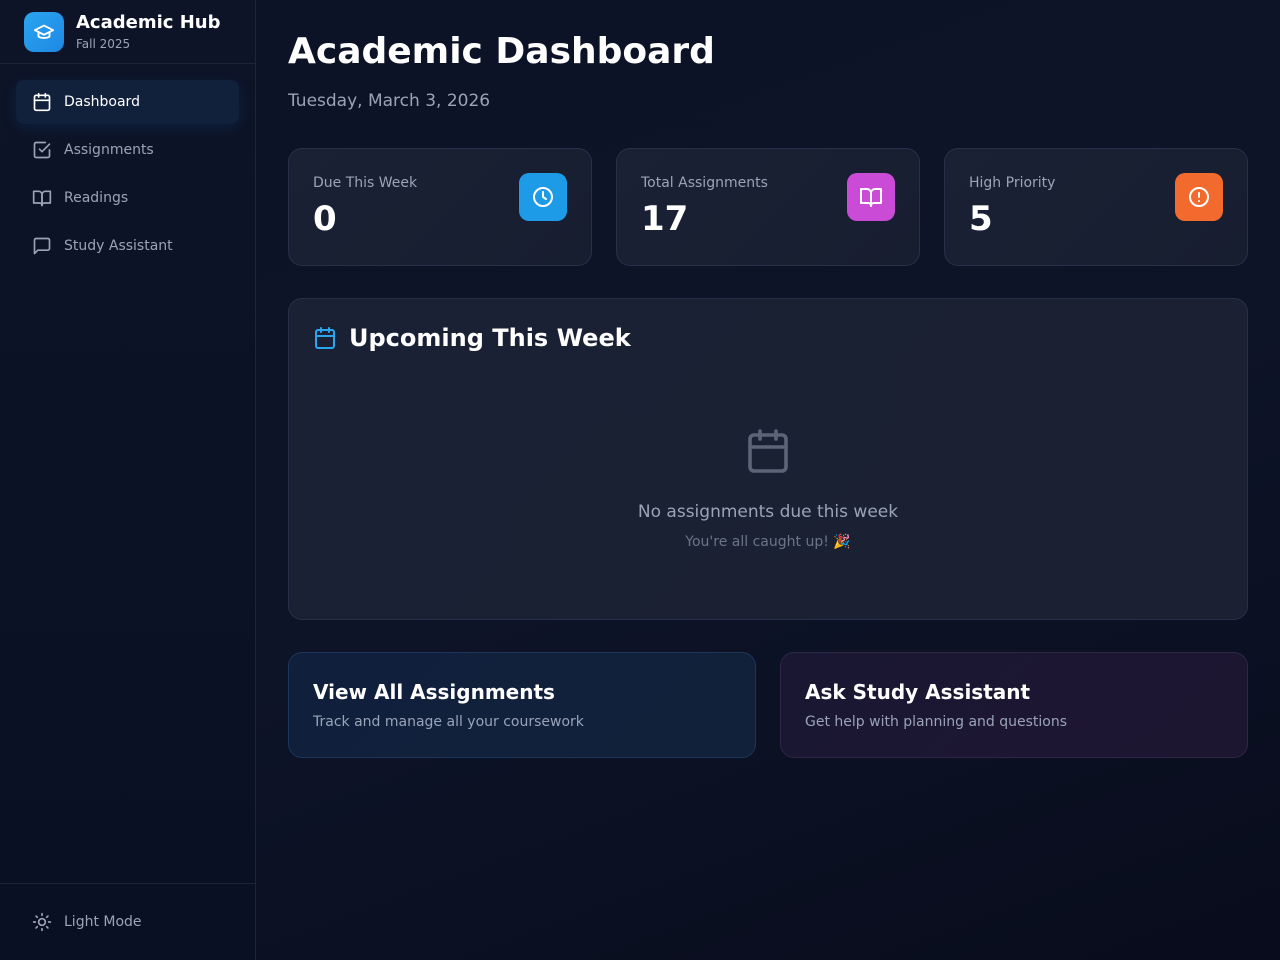 The height and width of the screenshot is (960, 1280). What do you see at coordinates (768, 542) in the screenshot?
I see `empty-subtitle: You're all caught up! 🎉` at bounding box center [768, 542].